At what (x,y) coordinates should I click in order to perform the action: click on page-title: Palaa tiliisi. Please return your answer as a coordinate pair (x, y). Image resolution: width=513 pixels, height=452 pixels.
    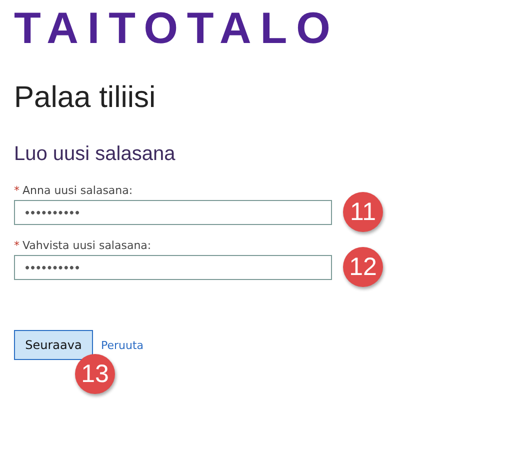
    Looking at the image, I should click on (85, 98).